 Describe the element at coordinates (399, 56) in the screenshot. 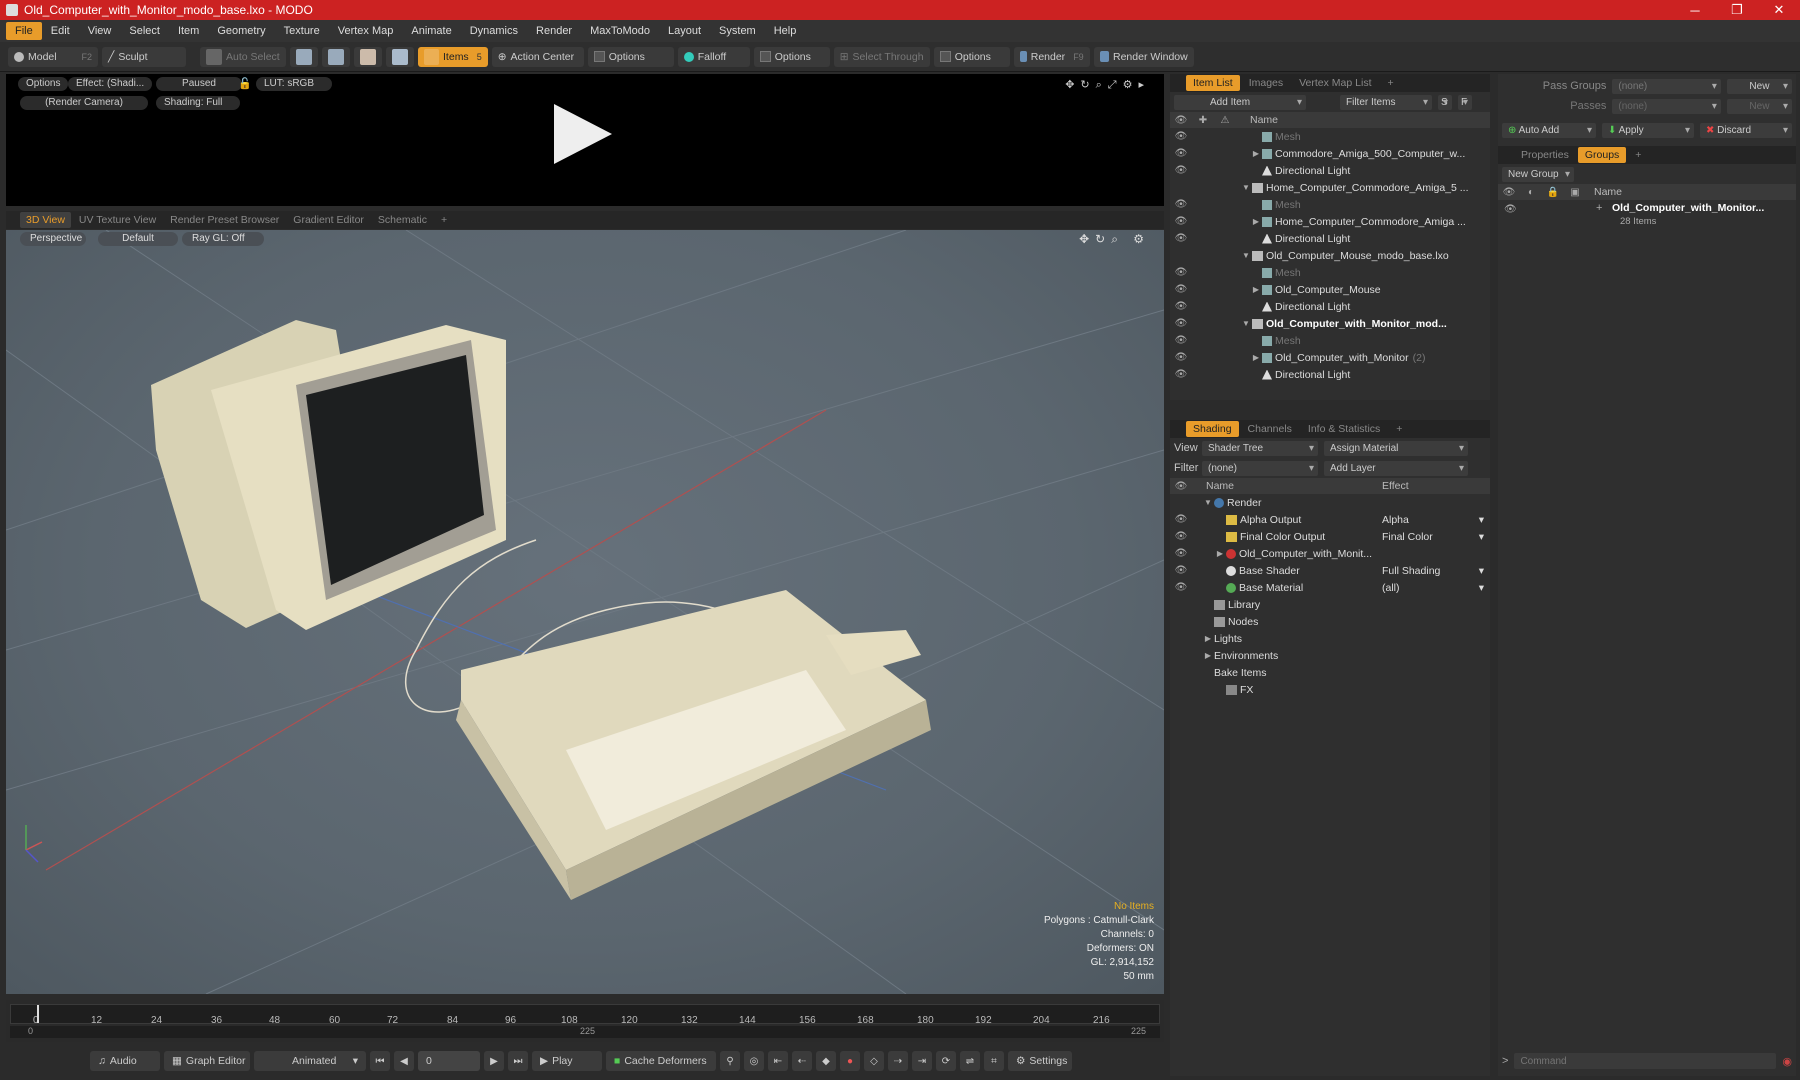

I see `material-mode-button` at that location.